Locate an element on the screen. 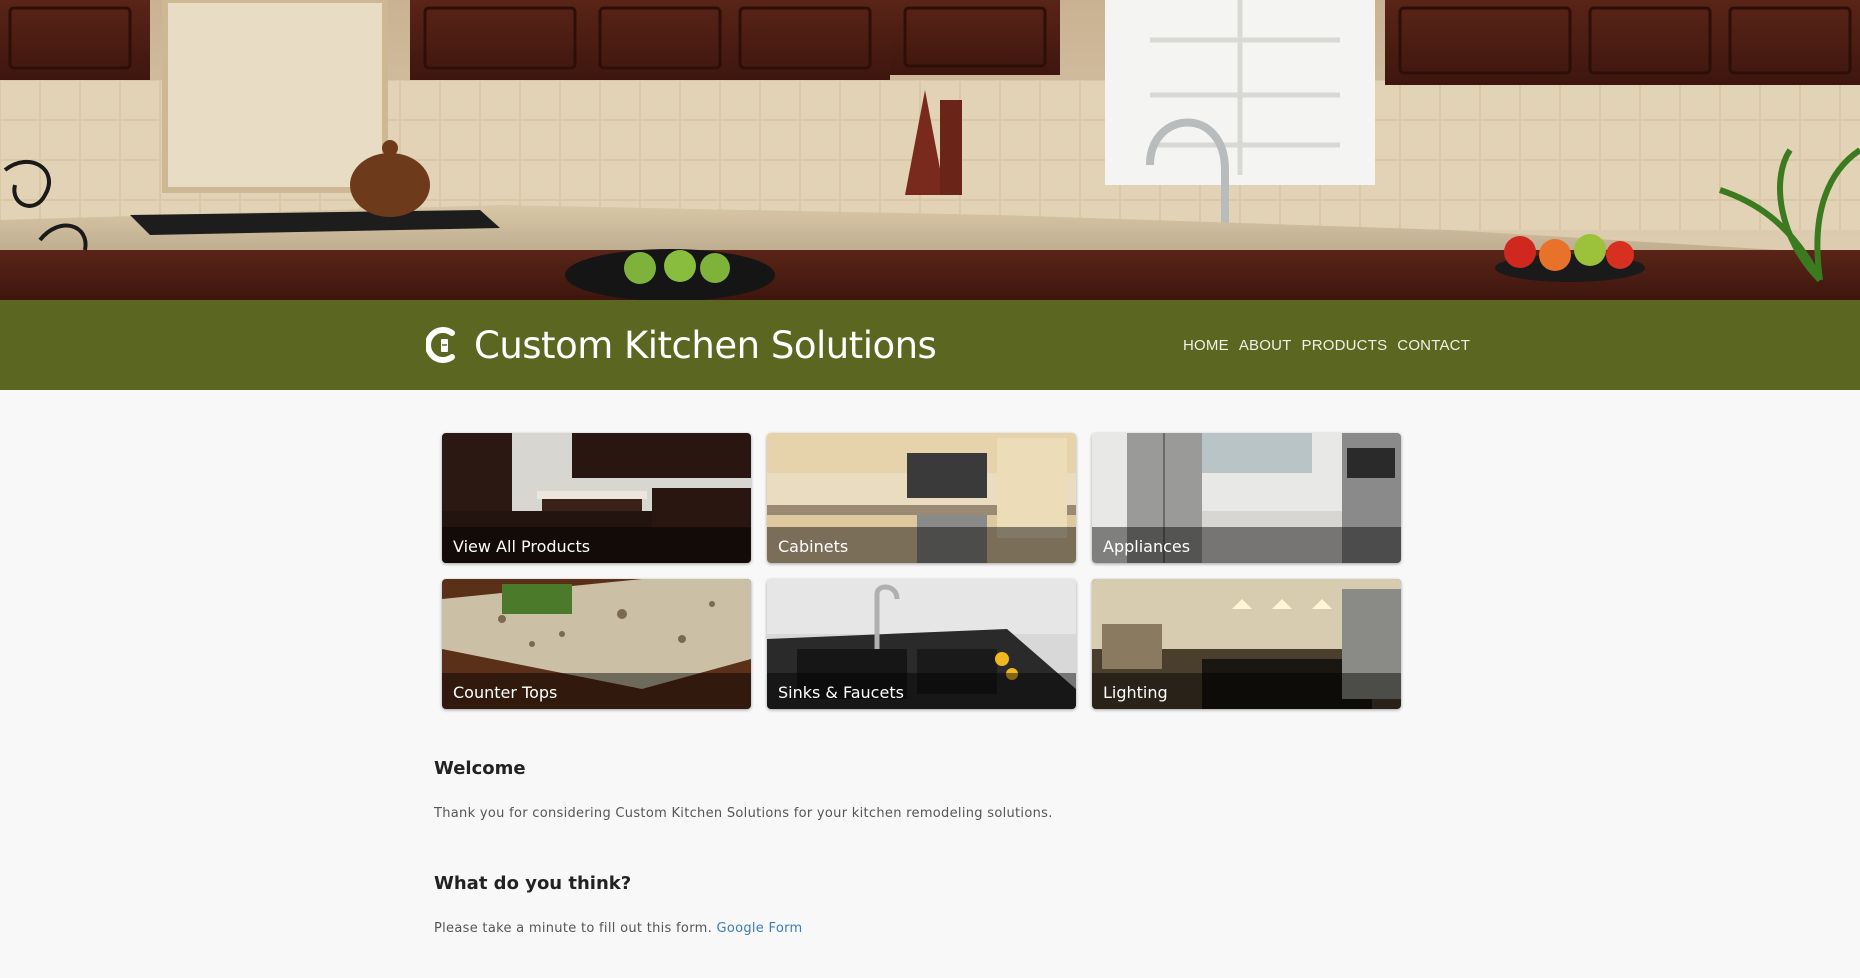 The image size is (1860, 978). tile-sinks-faucets: Sinks & Faucets is located at coordinates (921, 644).